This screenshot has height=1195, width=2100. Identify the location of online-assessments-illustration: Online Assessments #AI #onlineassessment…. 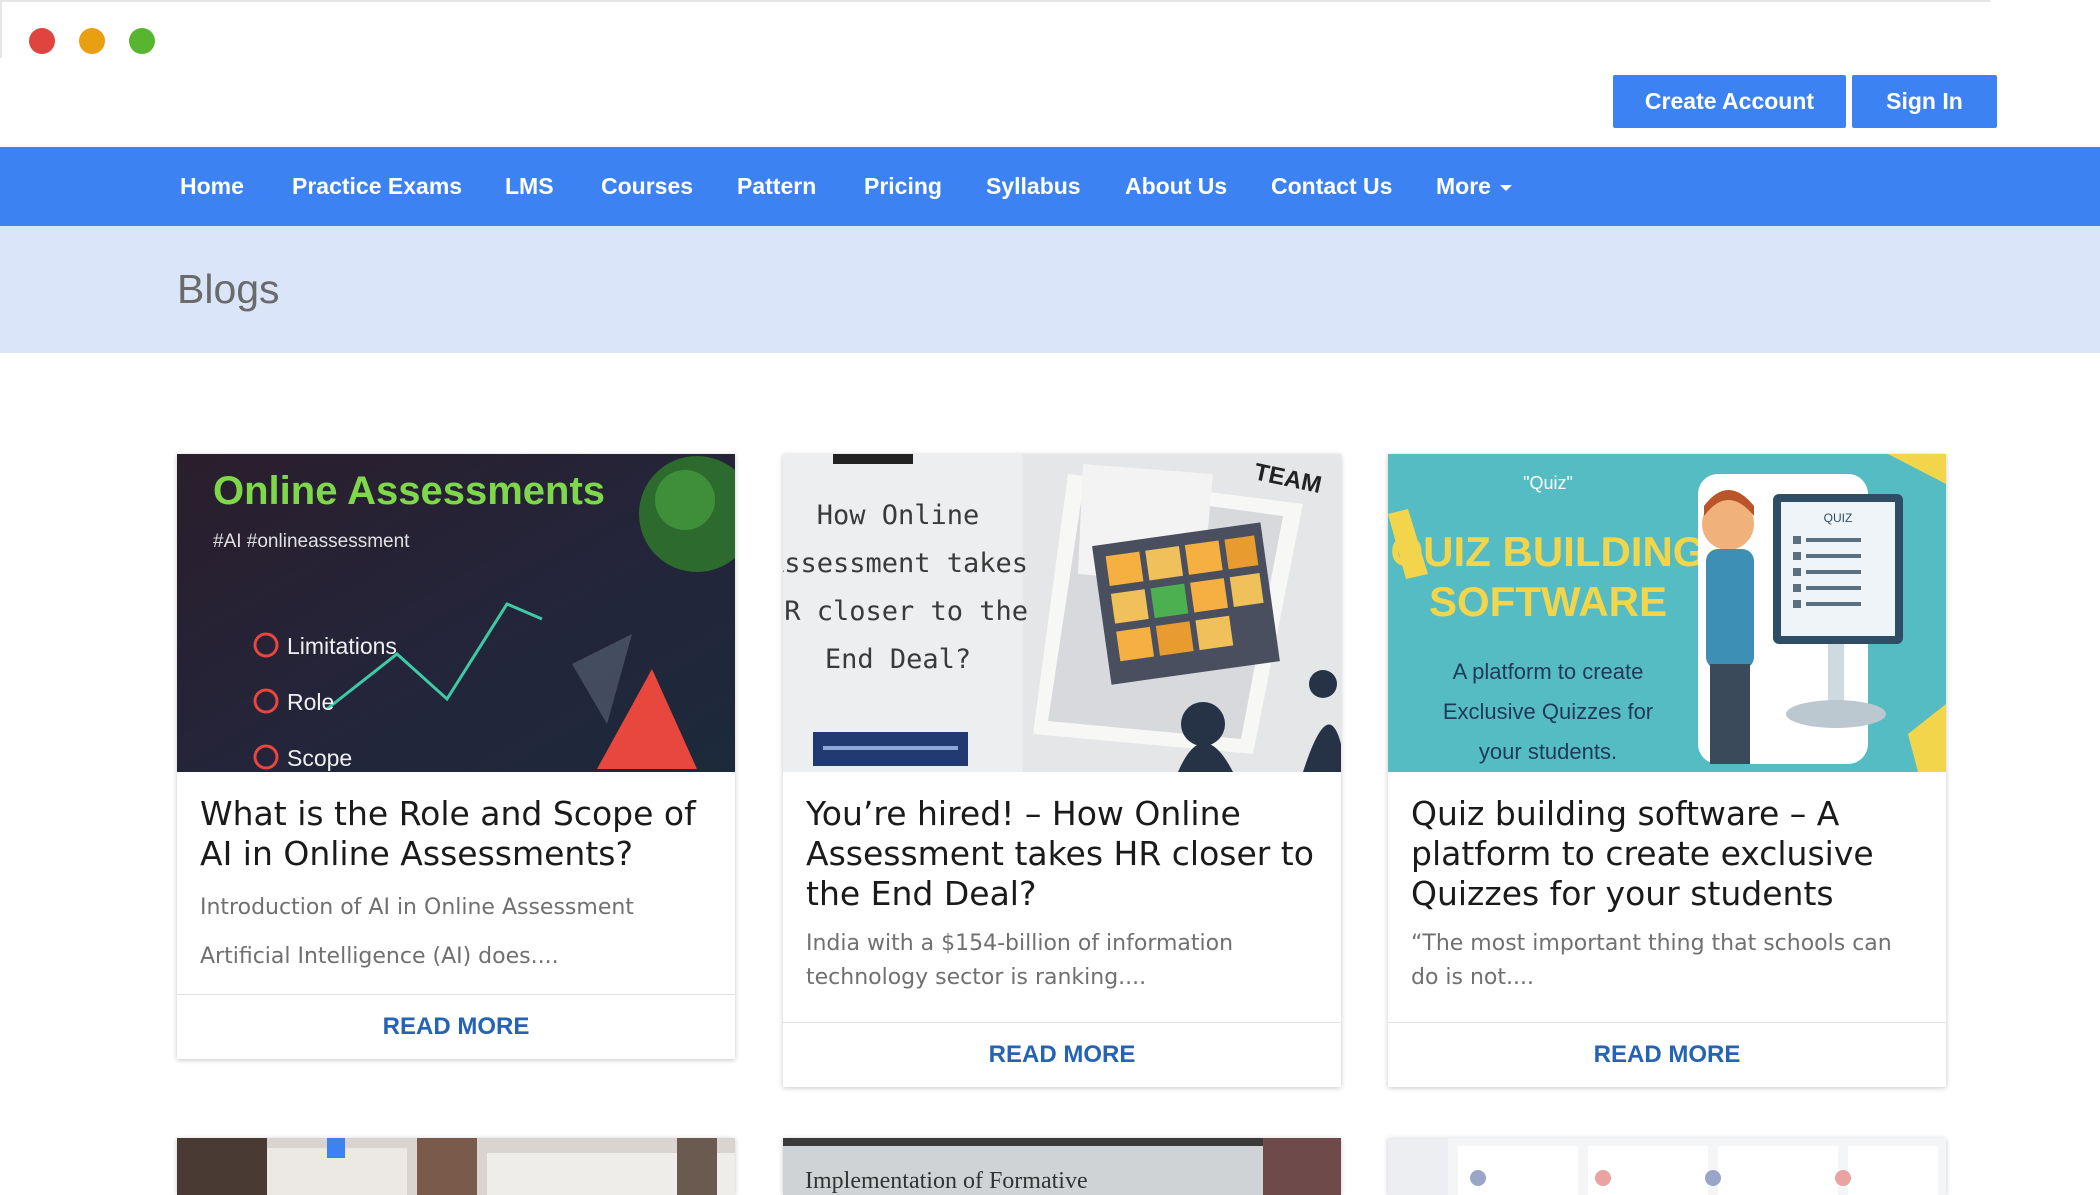
(456, 613).